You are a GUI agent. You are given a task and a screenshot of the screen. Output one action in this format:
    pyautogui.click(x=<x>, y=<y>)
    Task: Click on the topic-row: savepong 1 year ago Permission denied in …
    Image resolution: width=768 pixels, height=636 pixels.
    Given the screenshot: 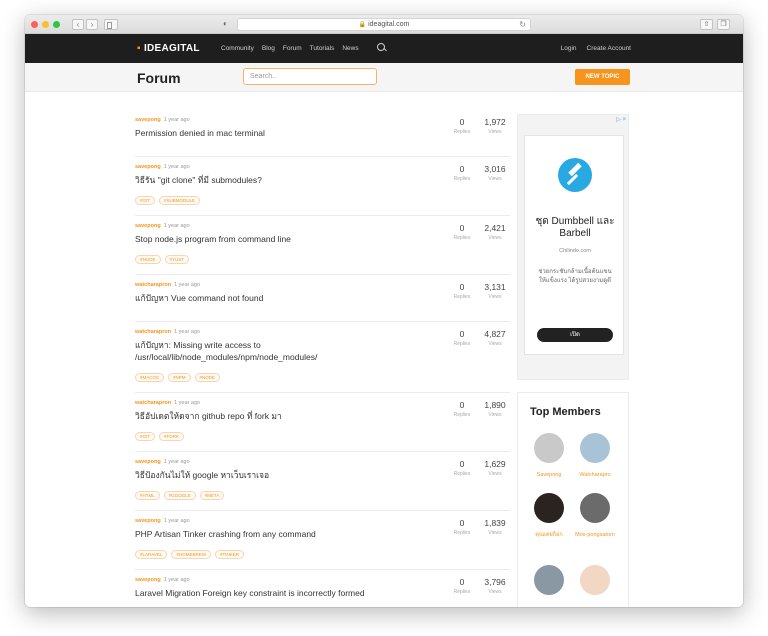 What is the action you would take?
    pyautogui.click(x=322, y=133)
    